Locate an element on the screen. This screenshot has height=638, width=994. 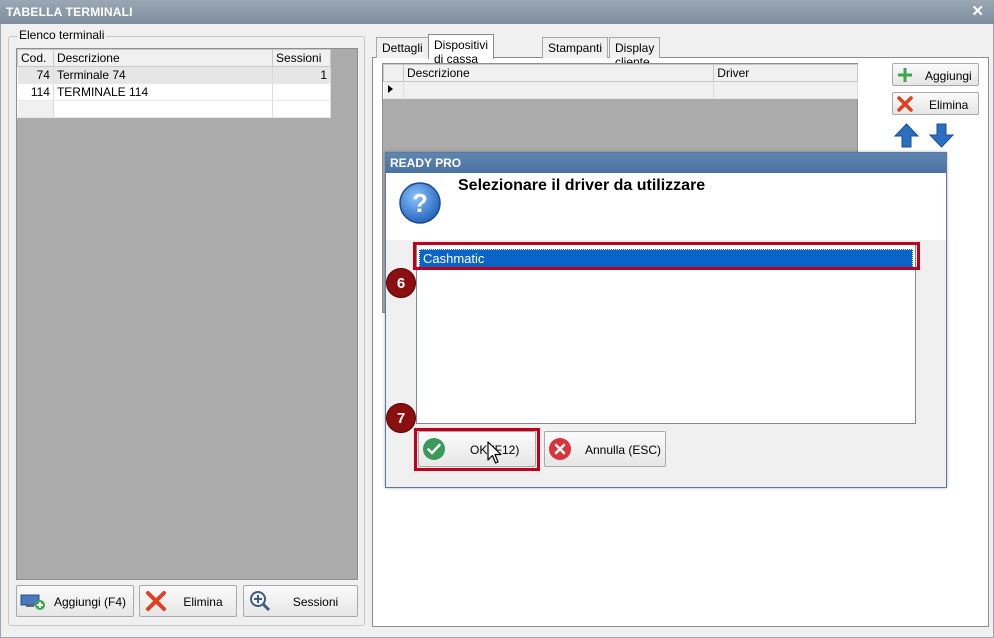
row-indicator-icon is located at coordinates (393, 90).